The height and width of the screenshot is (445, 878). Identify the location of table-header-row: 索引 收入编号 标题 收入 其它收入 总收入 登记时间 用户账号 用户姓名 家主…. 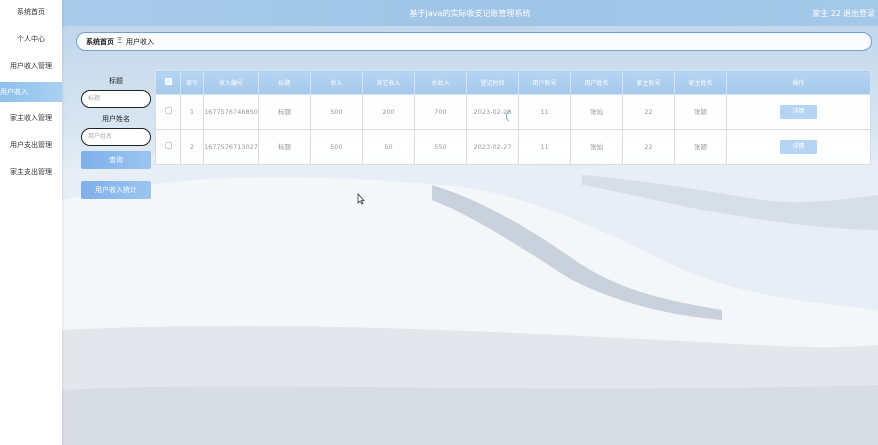
(513, 82).